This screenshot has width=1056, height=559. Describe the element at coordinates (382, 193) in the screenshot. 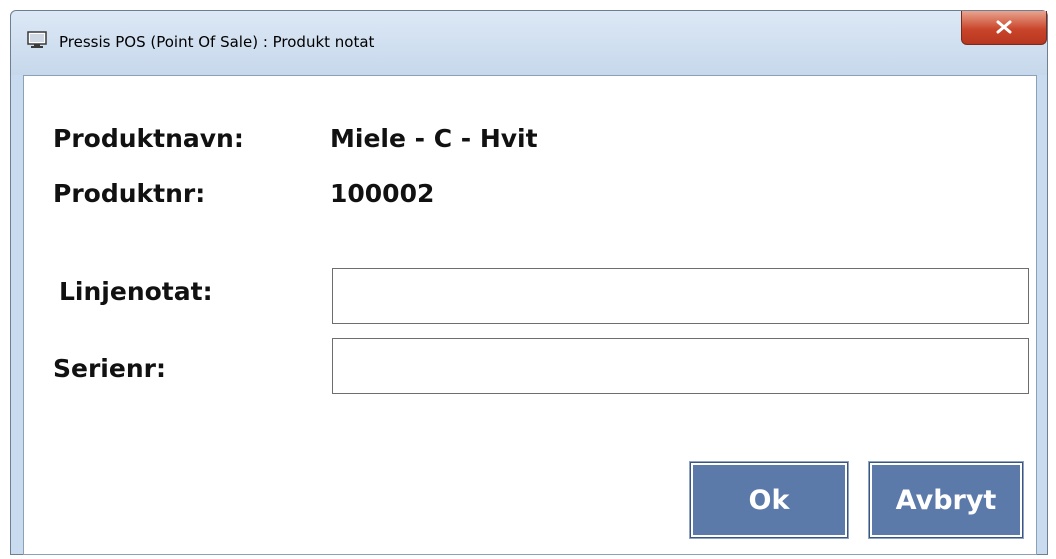

I see `product-number-value: 100002` at that location.